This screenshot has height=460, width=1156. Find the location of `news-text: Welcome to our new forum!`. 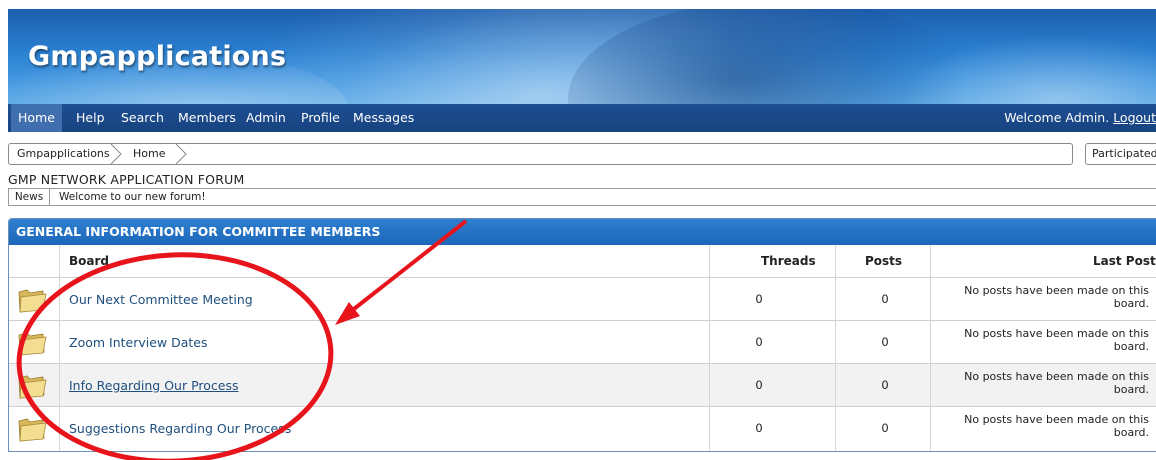

news-text: Welcome to our new forum! is located at coordinates (132, 197).